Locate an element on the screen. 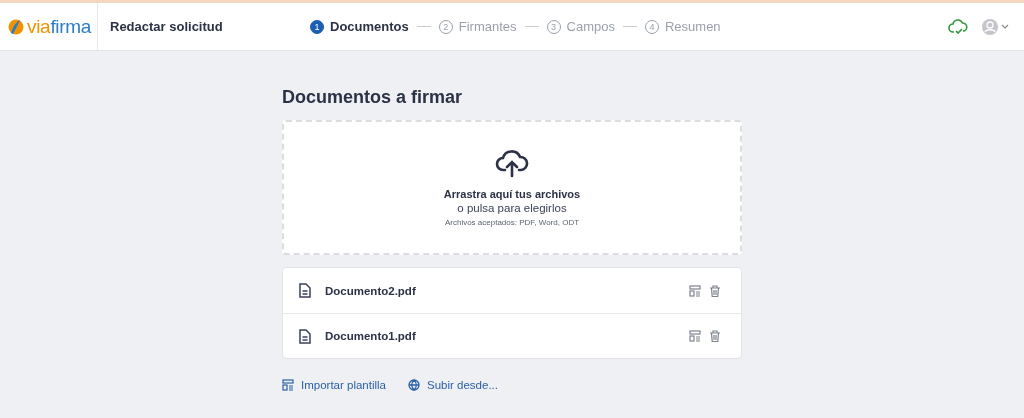  globe-icon is located at coordinates (414, 385).